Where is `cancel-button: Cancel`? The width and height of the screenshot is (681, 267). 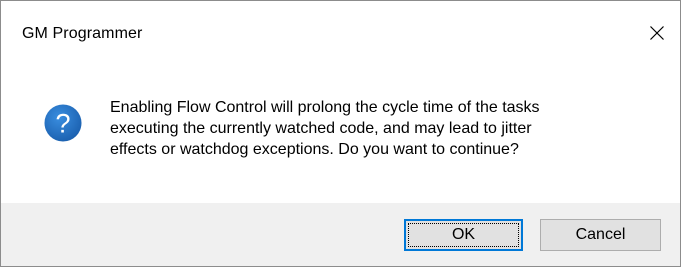 cancel-button: Cancel is located at coordinates (600, 235).